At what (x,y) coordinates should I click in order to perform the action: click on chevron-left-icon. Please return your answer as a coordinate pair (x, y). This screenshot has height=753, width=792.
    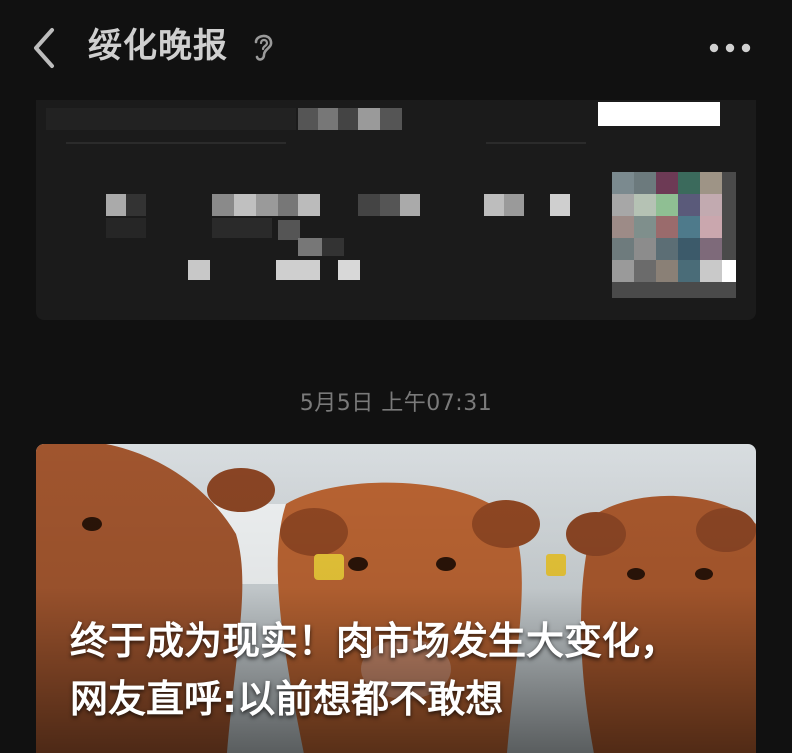
    Looking at the image, I should click on (44, 48).